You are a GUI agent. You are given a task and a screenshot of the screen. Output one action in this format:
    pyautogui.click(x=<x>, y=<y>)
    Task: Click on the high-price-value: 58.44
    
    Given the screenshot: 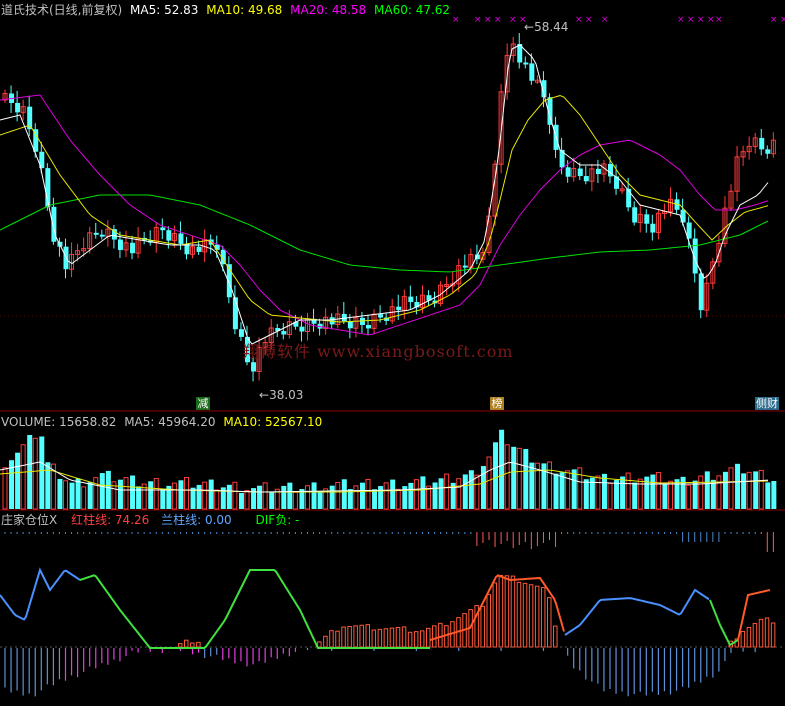 What is the action you would take?
    pyautogui.click(x=551, y=27)
    